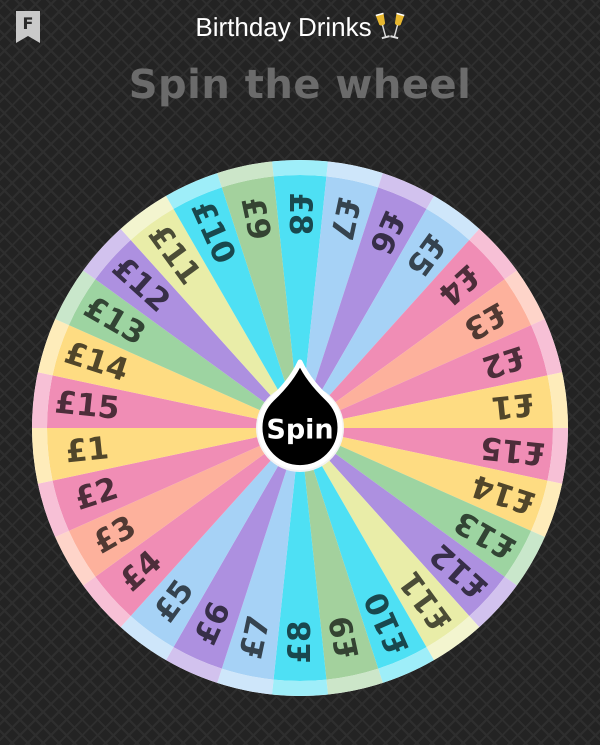 The image size is (600, 745). Describe the element at coordinates (28, 27) in the screenshot. I see `bookmark-badge: F` at that location.